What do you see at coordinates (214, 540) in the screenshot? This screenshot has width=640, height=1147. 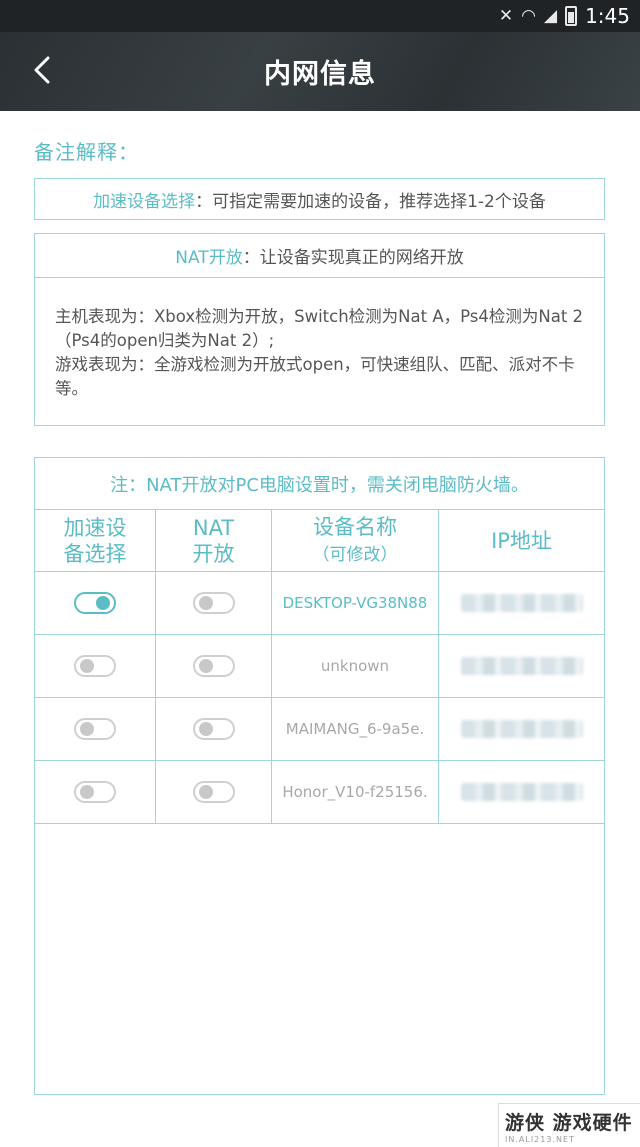 I see `header-nat-open: NAT 开放` at bounding box center [214, 540].